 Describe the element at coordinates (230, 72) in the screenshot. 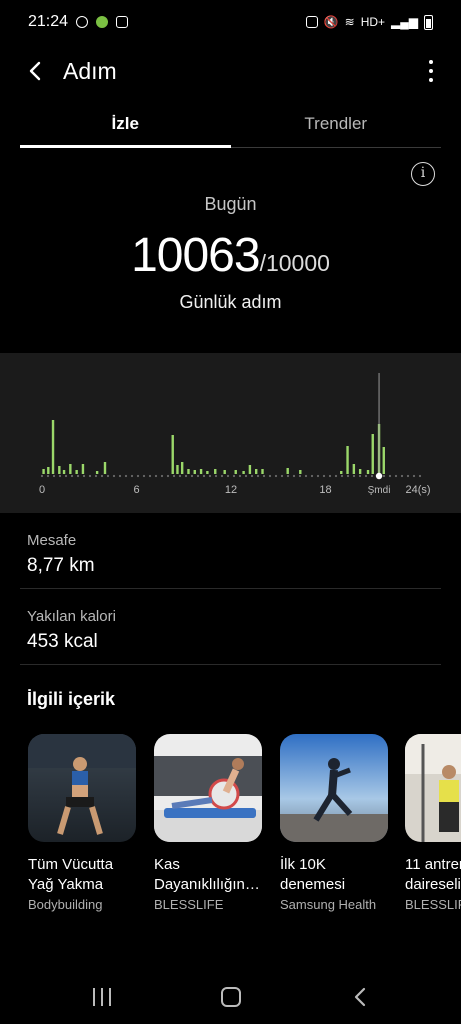

I see `app-bar: Adım` at that location.